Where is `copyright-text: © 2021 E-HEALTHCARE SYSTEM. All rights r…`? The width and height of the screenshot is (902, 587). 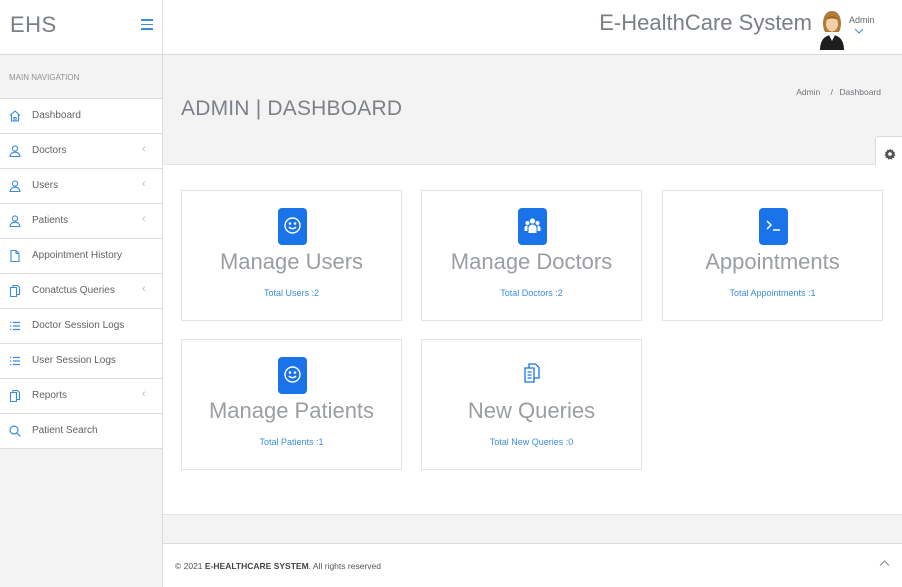
copyright-text: © 2021 E-HEALTHCARE SYSTEM. All rights r… is located at coordinates (278, 566).